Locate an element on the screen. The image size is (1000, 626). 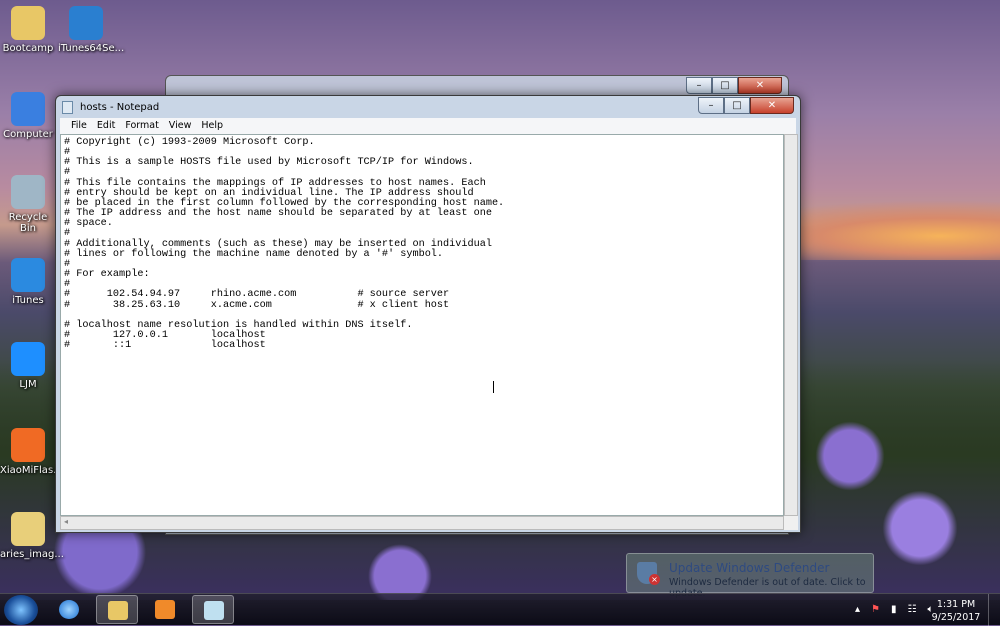
menu-edit: Edit is located at coordinates (106, 126).